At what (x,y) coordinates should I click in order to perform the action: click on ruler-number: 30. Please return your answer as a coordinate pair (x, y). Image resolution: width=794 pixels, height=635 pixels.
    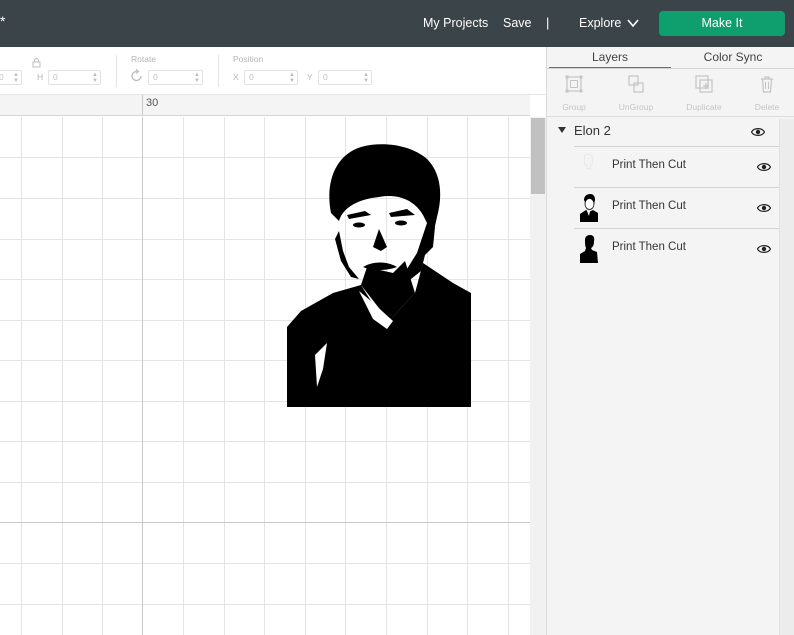
    Looking at the image, I should click on (152, 103).